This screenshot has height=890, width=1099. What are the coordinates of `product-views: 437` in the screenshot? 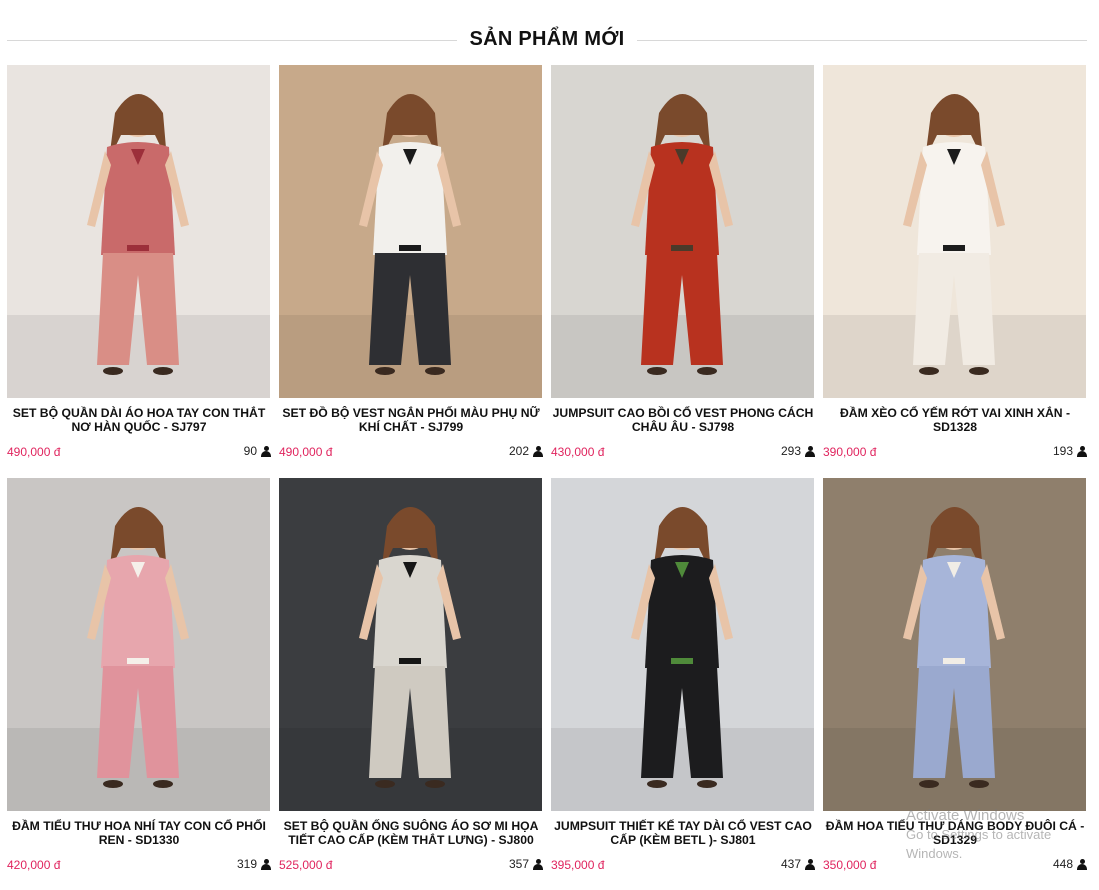 It's located at (798, 864).